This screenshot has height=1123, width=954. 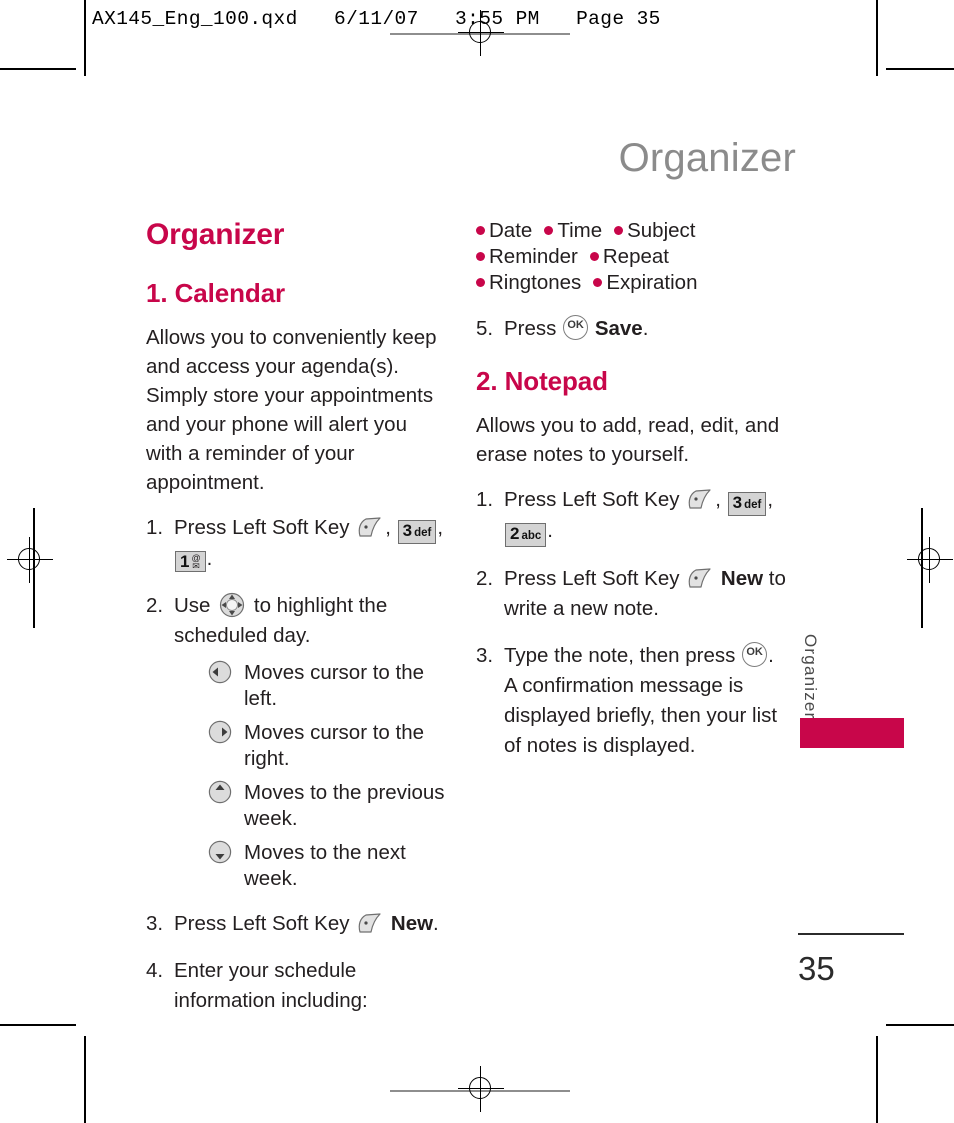 I want to click on feature-label: Repeat, so click(x=635, y=256).